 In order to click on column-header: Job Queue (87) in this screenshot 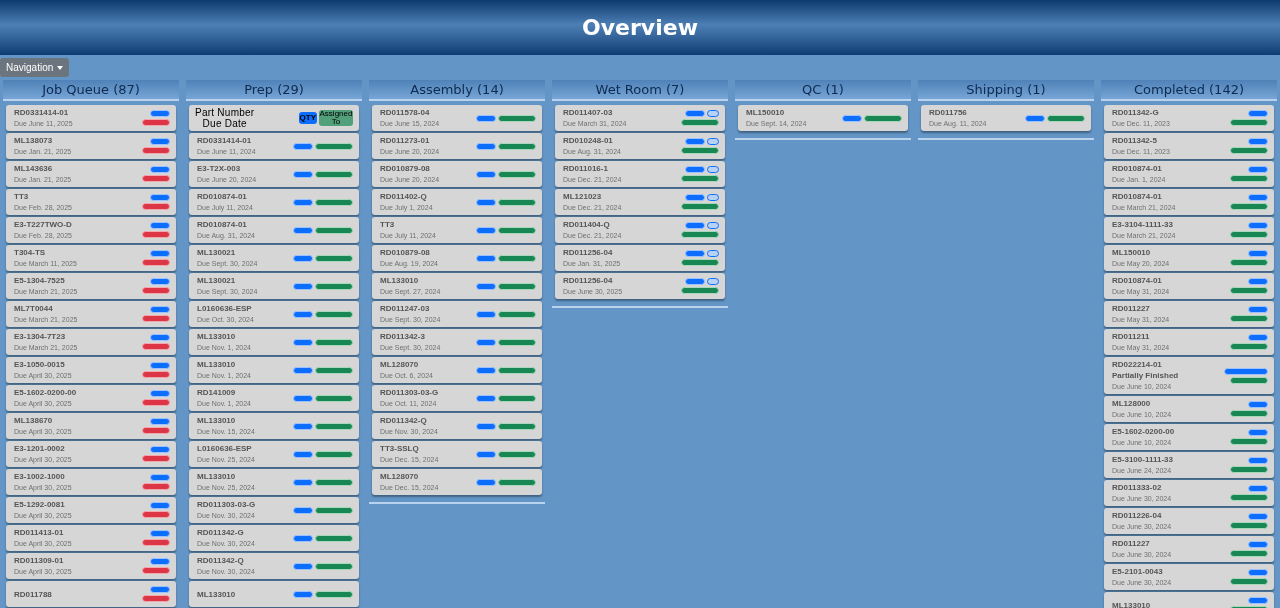, I will do `click(91, 90)`.